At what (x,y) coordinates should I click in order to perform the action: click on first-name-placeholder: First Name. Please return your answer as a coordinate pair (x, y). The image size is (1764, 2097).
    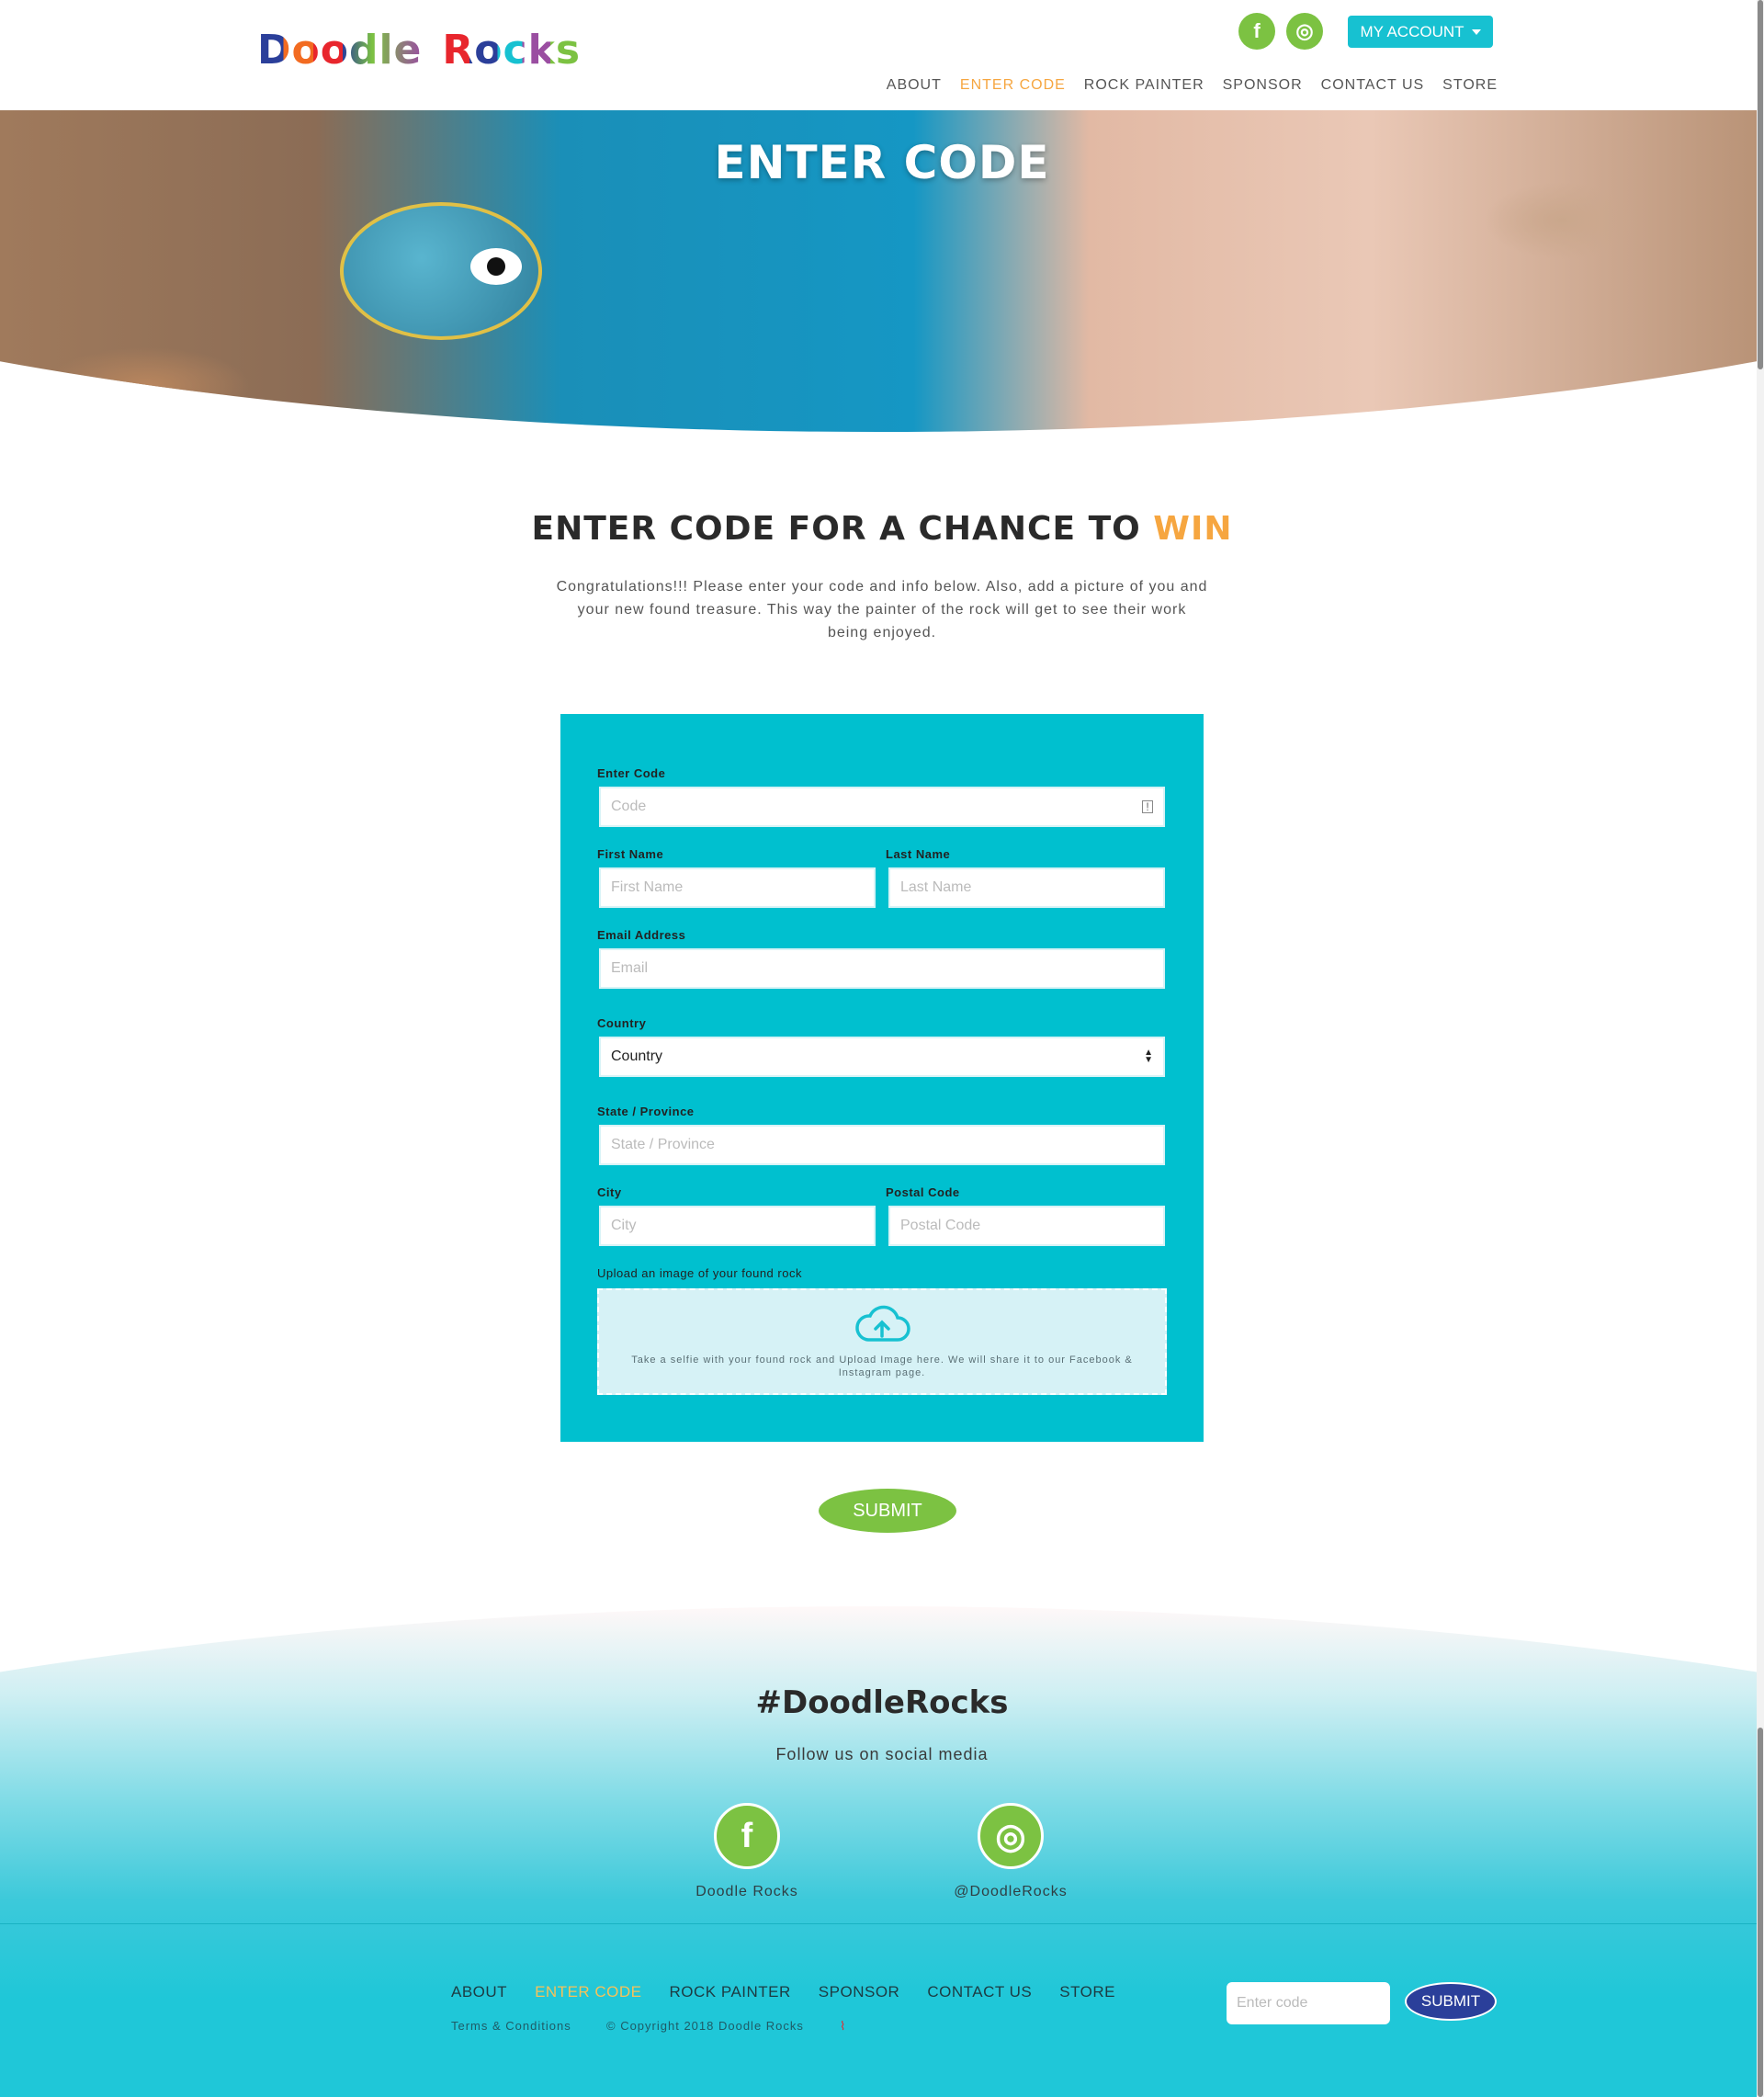
    Looking at the image, I should click on (647, 887).